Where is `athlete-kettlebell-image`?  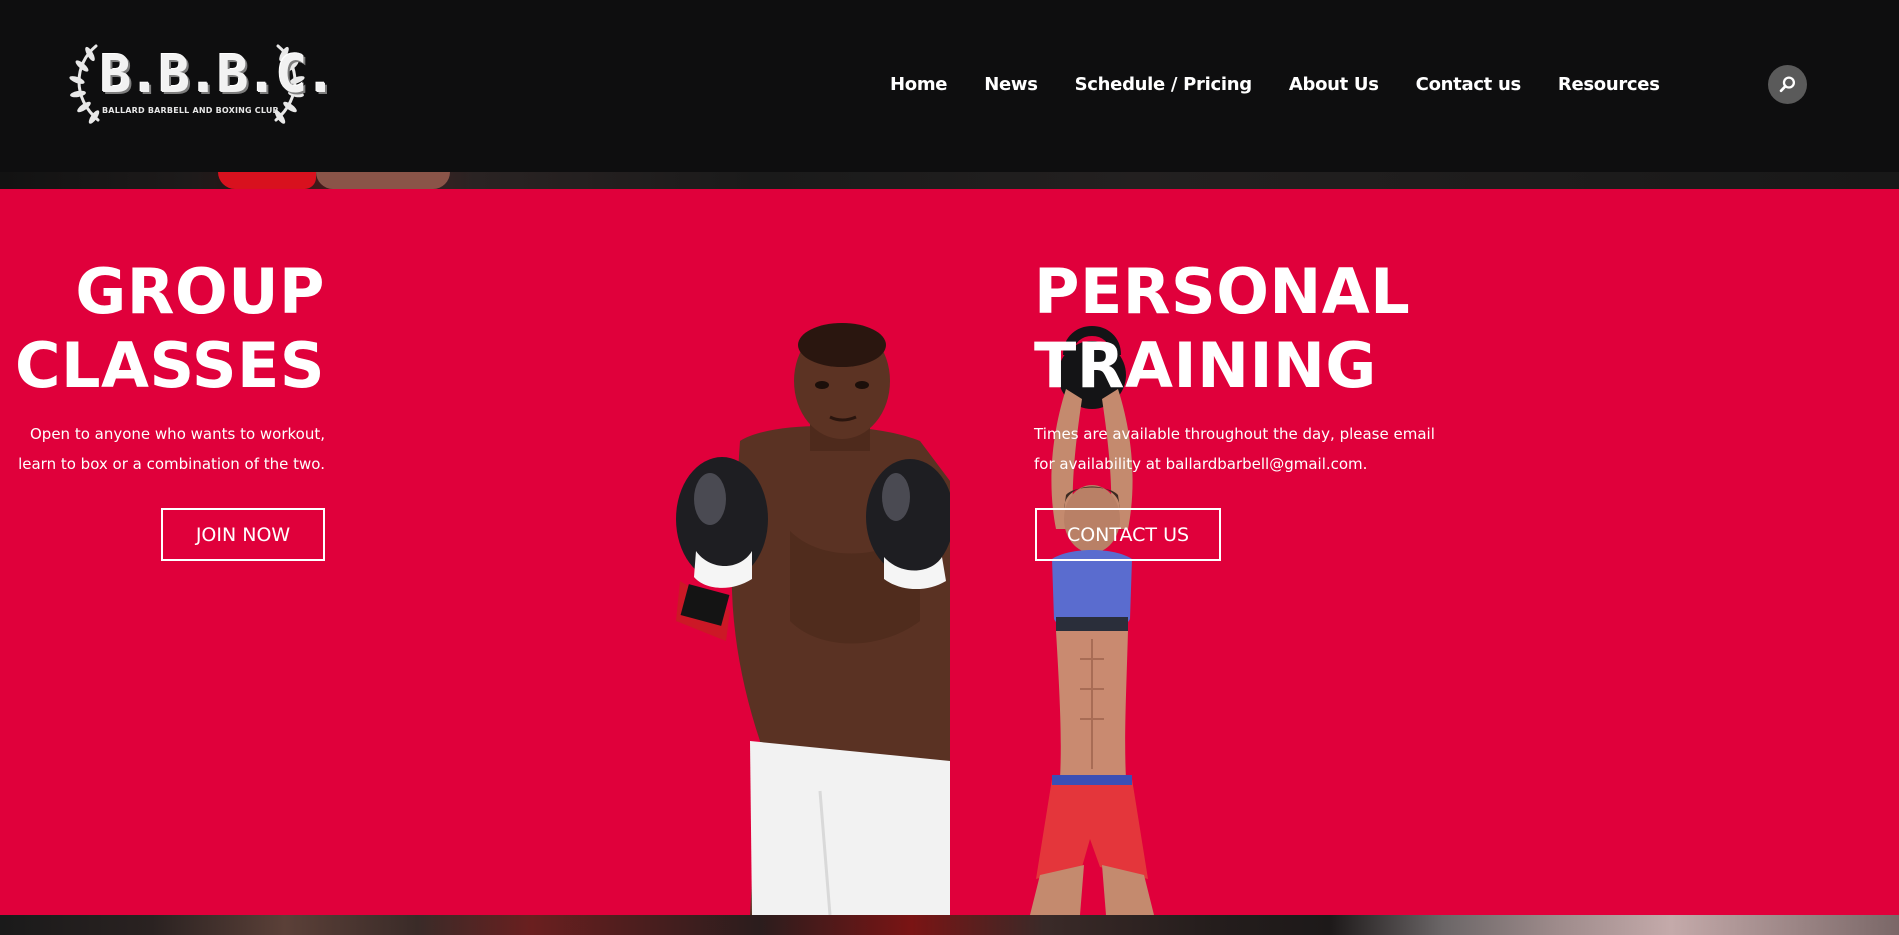
athlete-kettlebell-image is located at coordinates (1090, 617).